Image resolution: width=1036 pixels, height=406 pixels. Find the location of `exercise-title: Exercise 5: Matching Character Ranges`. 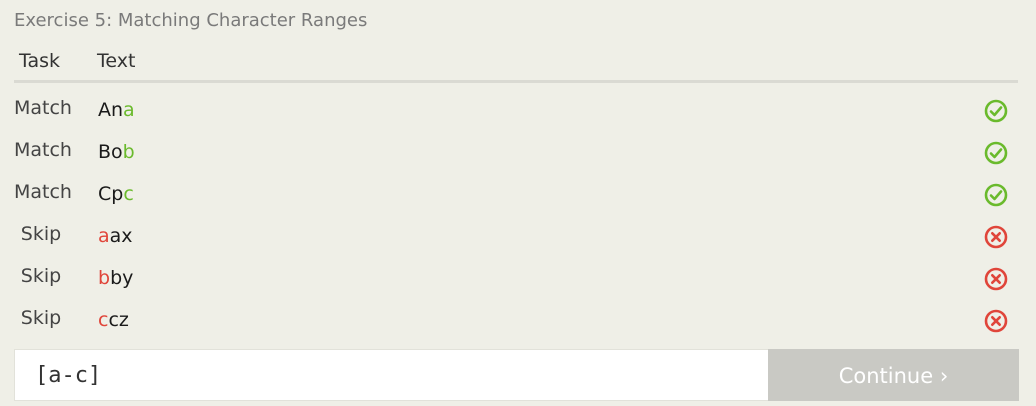

exercise-title: Exercise 5: Matching Character Ranges is located at coordinates (191, 20).